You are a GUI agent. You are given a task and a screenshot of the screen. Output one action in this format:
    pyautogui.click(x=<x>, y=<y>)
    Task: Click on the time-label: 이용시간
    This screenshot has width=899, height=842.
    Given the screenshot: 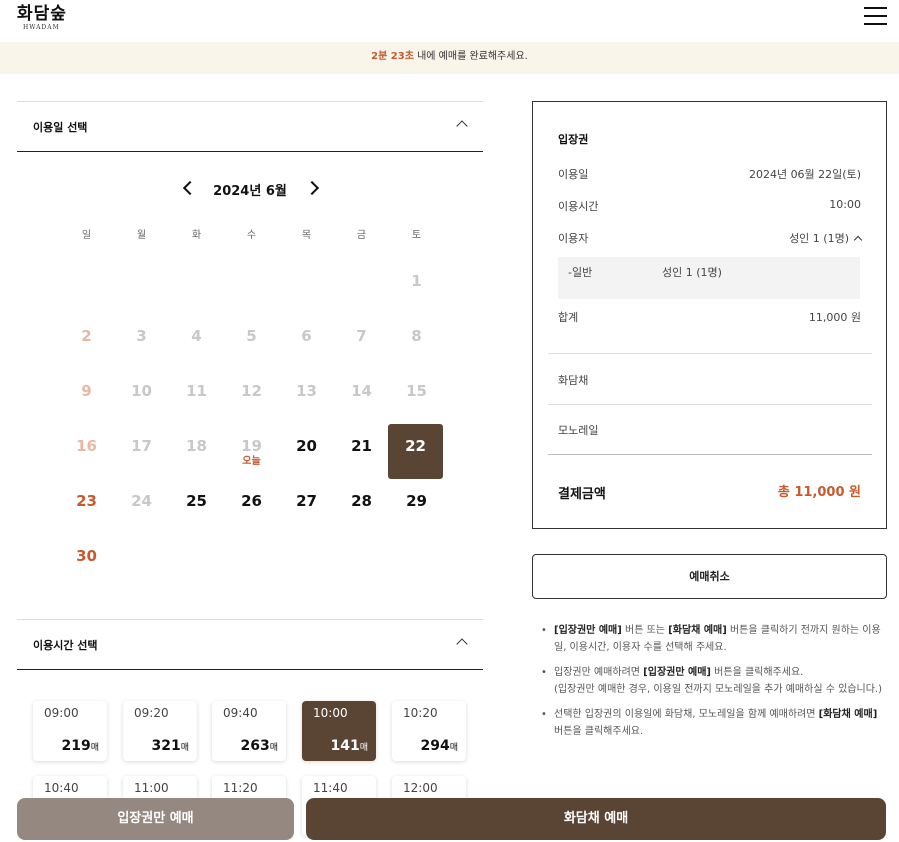 What is the action you would take?
    pyautogui.click(x=578, y=206)
    